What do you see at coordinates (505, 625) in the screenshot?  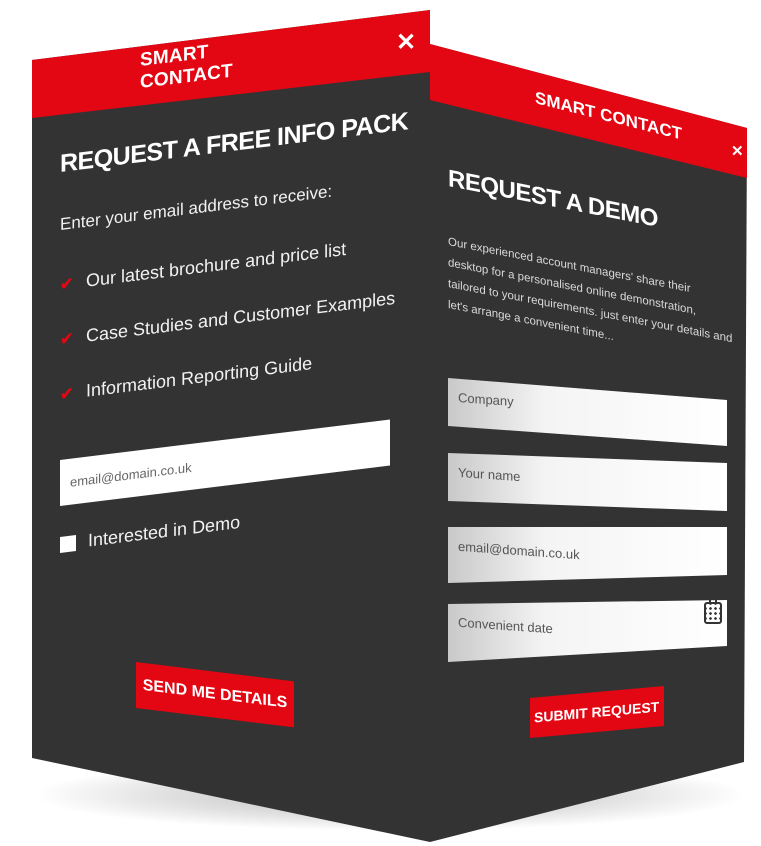 I see `date-placeholder: Convenient date` at bounding box center [505, 625].